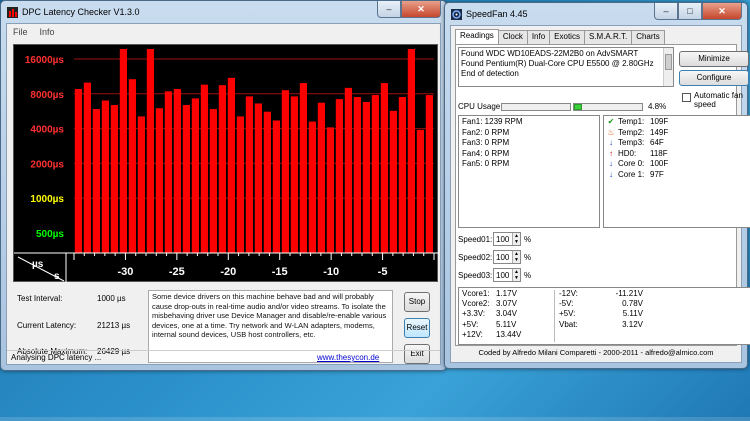  Describe the element at coordinates (417, 328) in the screenshot. I see `reset-button: Reset` at that location.